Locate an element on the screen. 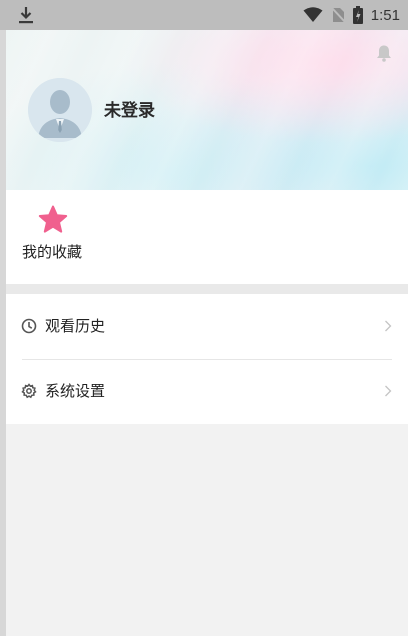 Image resolution: width=408 pixels, height=636 pixels. gear-icon is located at coordinates (29, 391).